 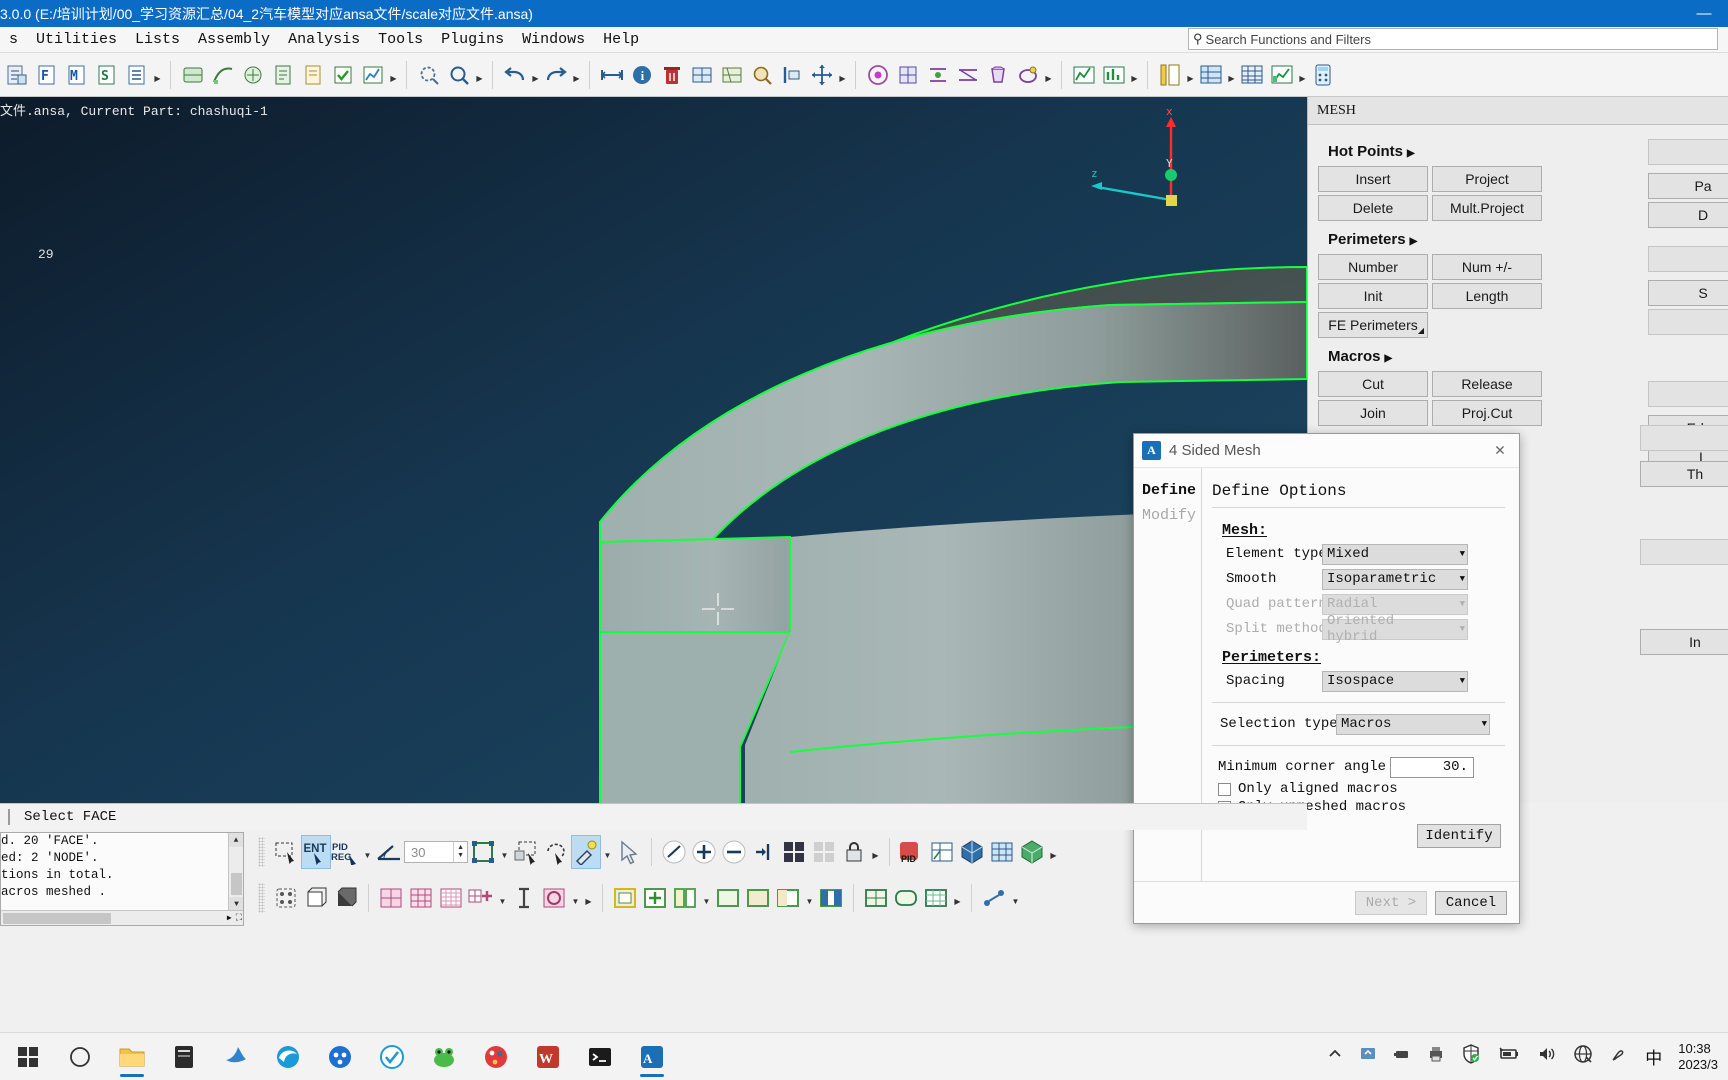 What do you see at coordinates (77, 75) in the screenshot?
I see `mesh-icon-m: M` at bounding box center [77, 75].